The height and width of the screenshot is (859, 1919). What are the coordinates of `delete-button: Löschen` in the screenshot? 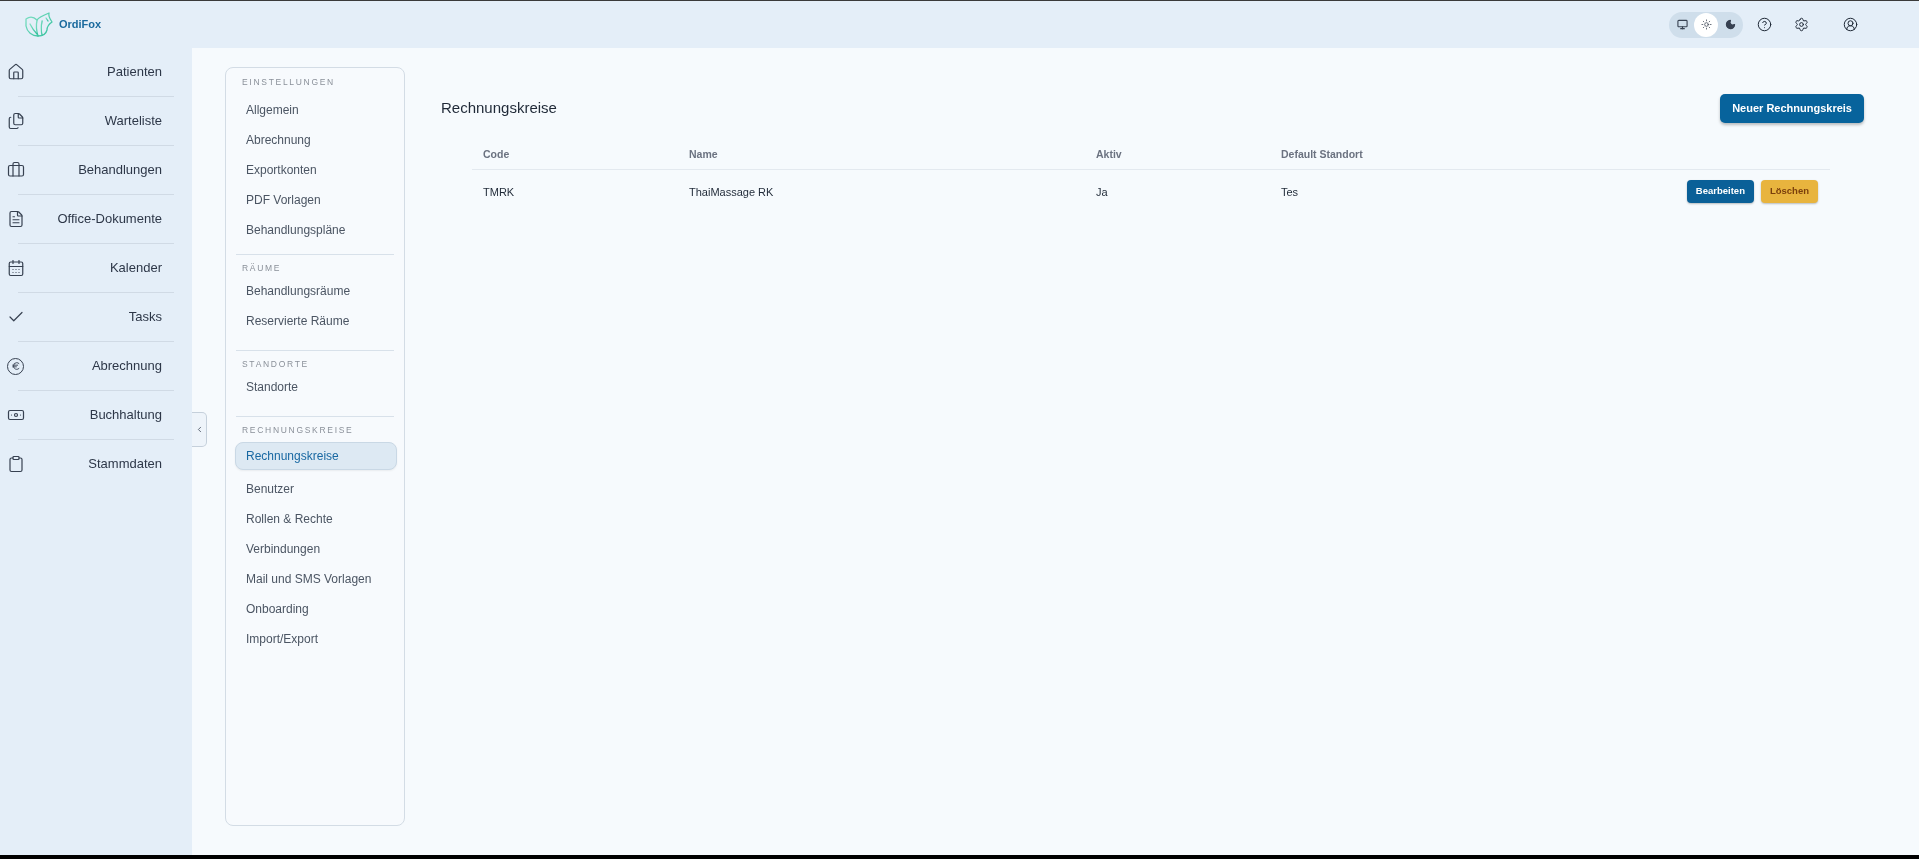 It's located at (1789, 191).